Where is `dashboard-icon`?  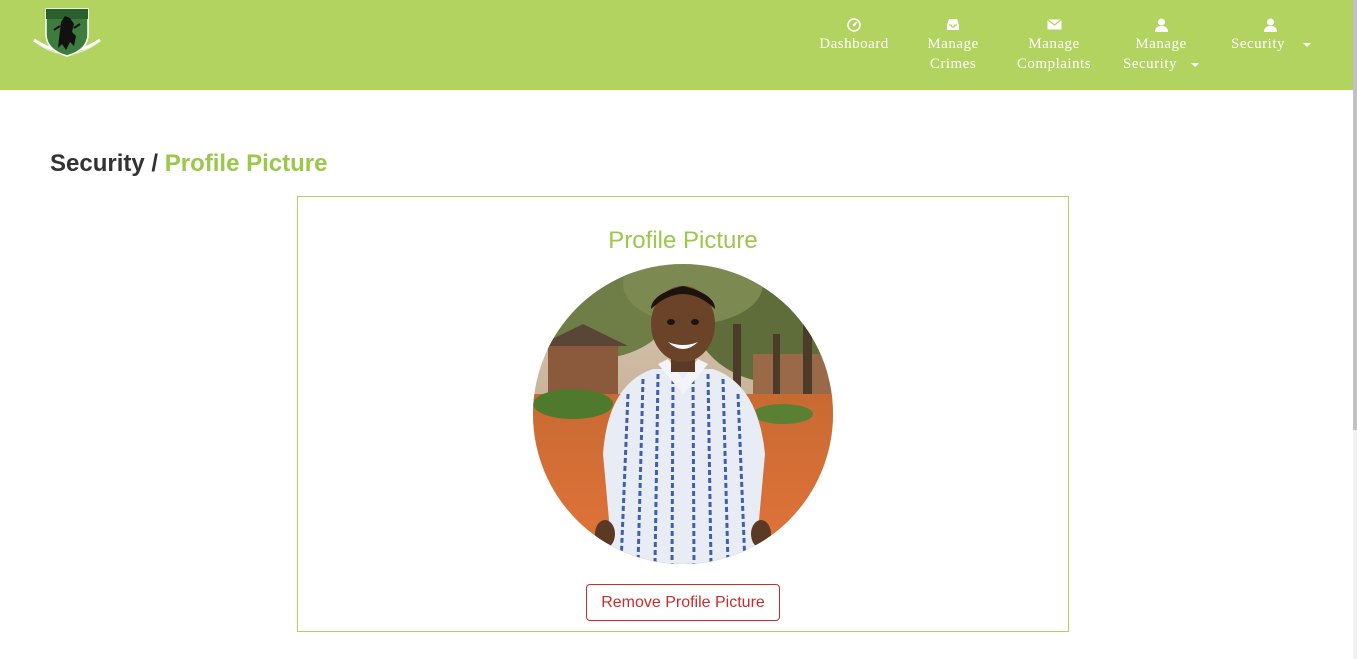 dashboard-icon is located at coordinates (854, 24).